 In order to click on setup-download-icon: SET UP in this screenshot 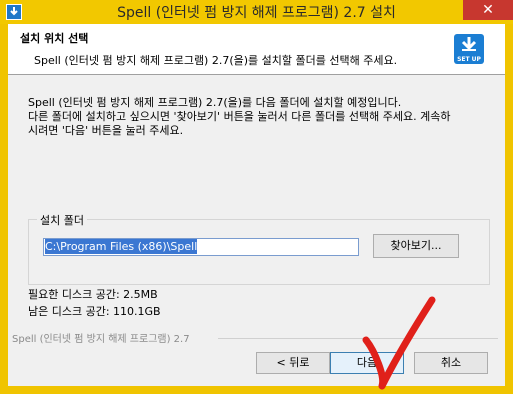, I will do `click(469, 49)`.